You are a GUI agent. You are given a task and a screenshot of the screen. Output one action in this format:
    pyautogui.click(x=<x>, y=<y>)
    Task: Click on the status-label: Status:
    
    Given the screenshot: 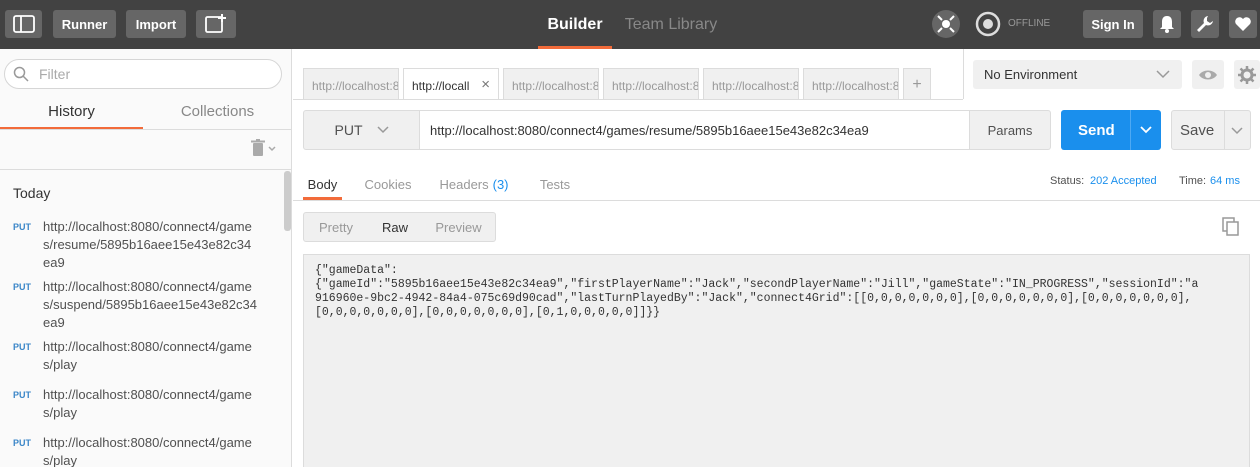 What is the action you would take?
    pyautogui.click(x=1067, y=181)
    